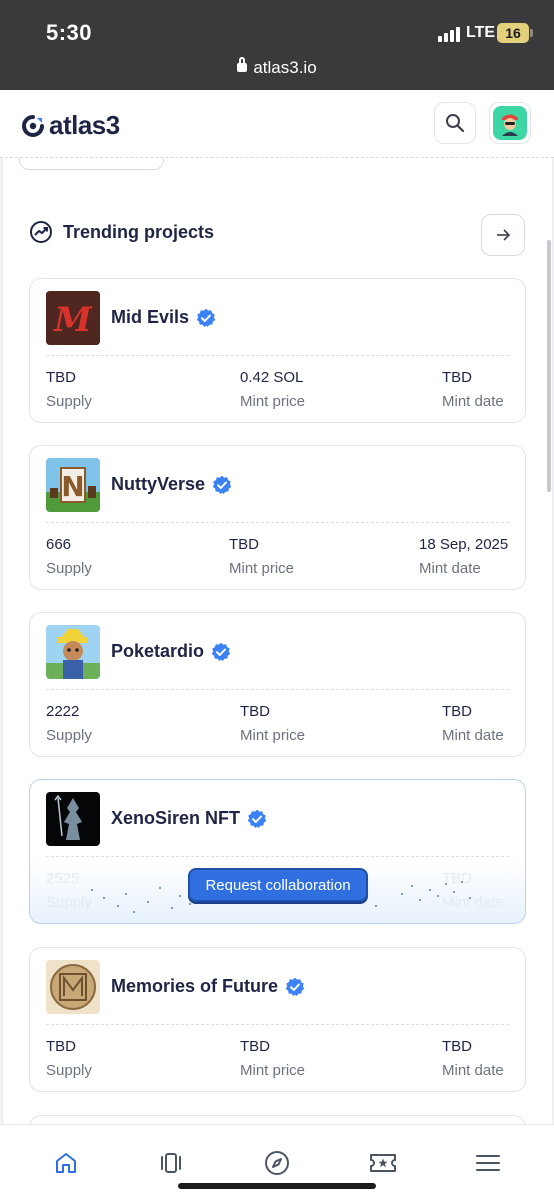 The width and height of the screenshot is (554, 1200). I want to click on nav-tickets, so click(383, 1163).